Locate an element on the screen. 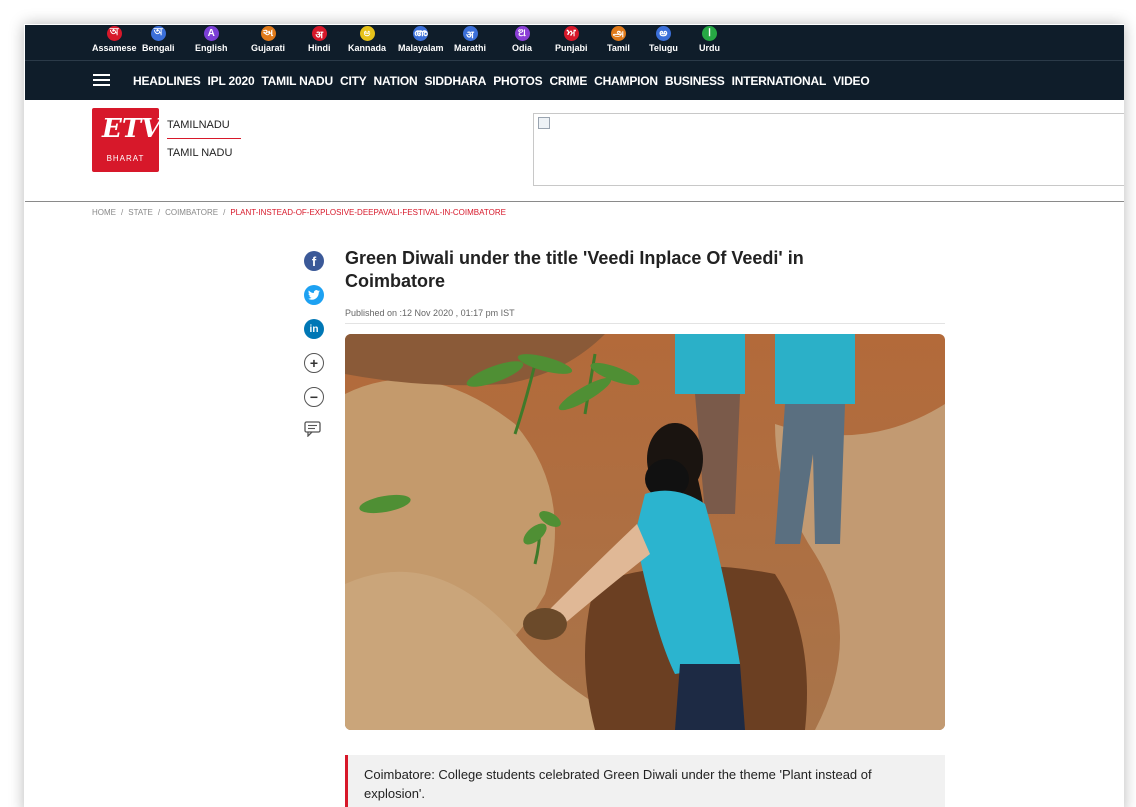 This screenshot has height=807, width=1136. nav-item-city: CITY is located at coordinates (353, 81).